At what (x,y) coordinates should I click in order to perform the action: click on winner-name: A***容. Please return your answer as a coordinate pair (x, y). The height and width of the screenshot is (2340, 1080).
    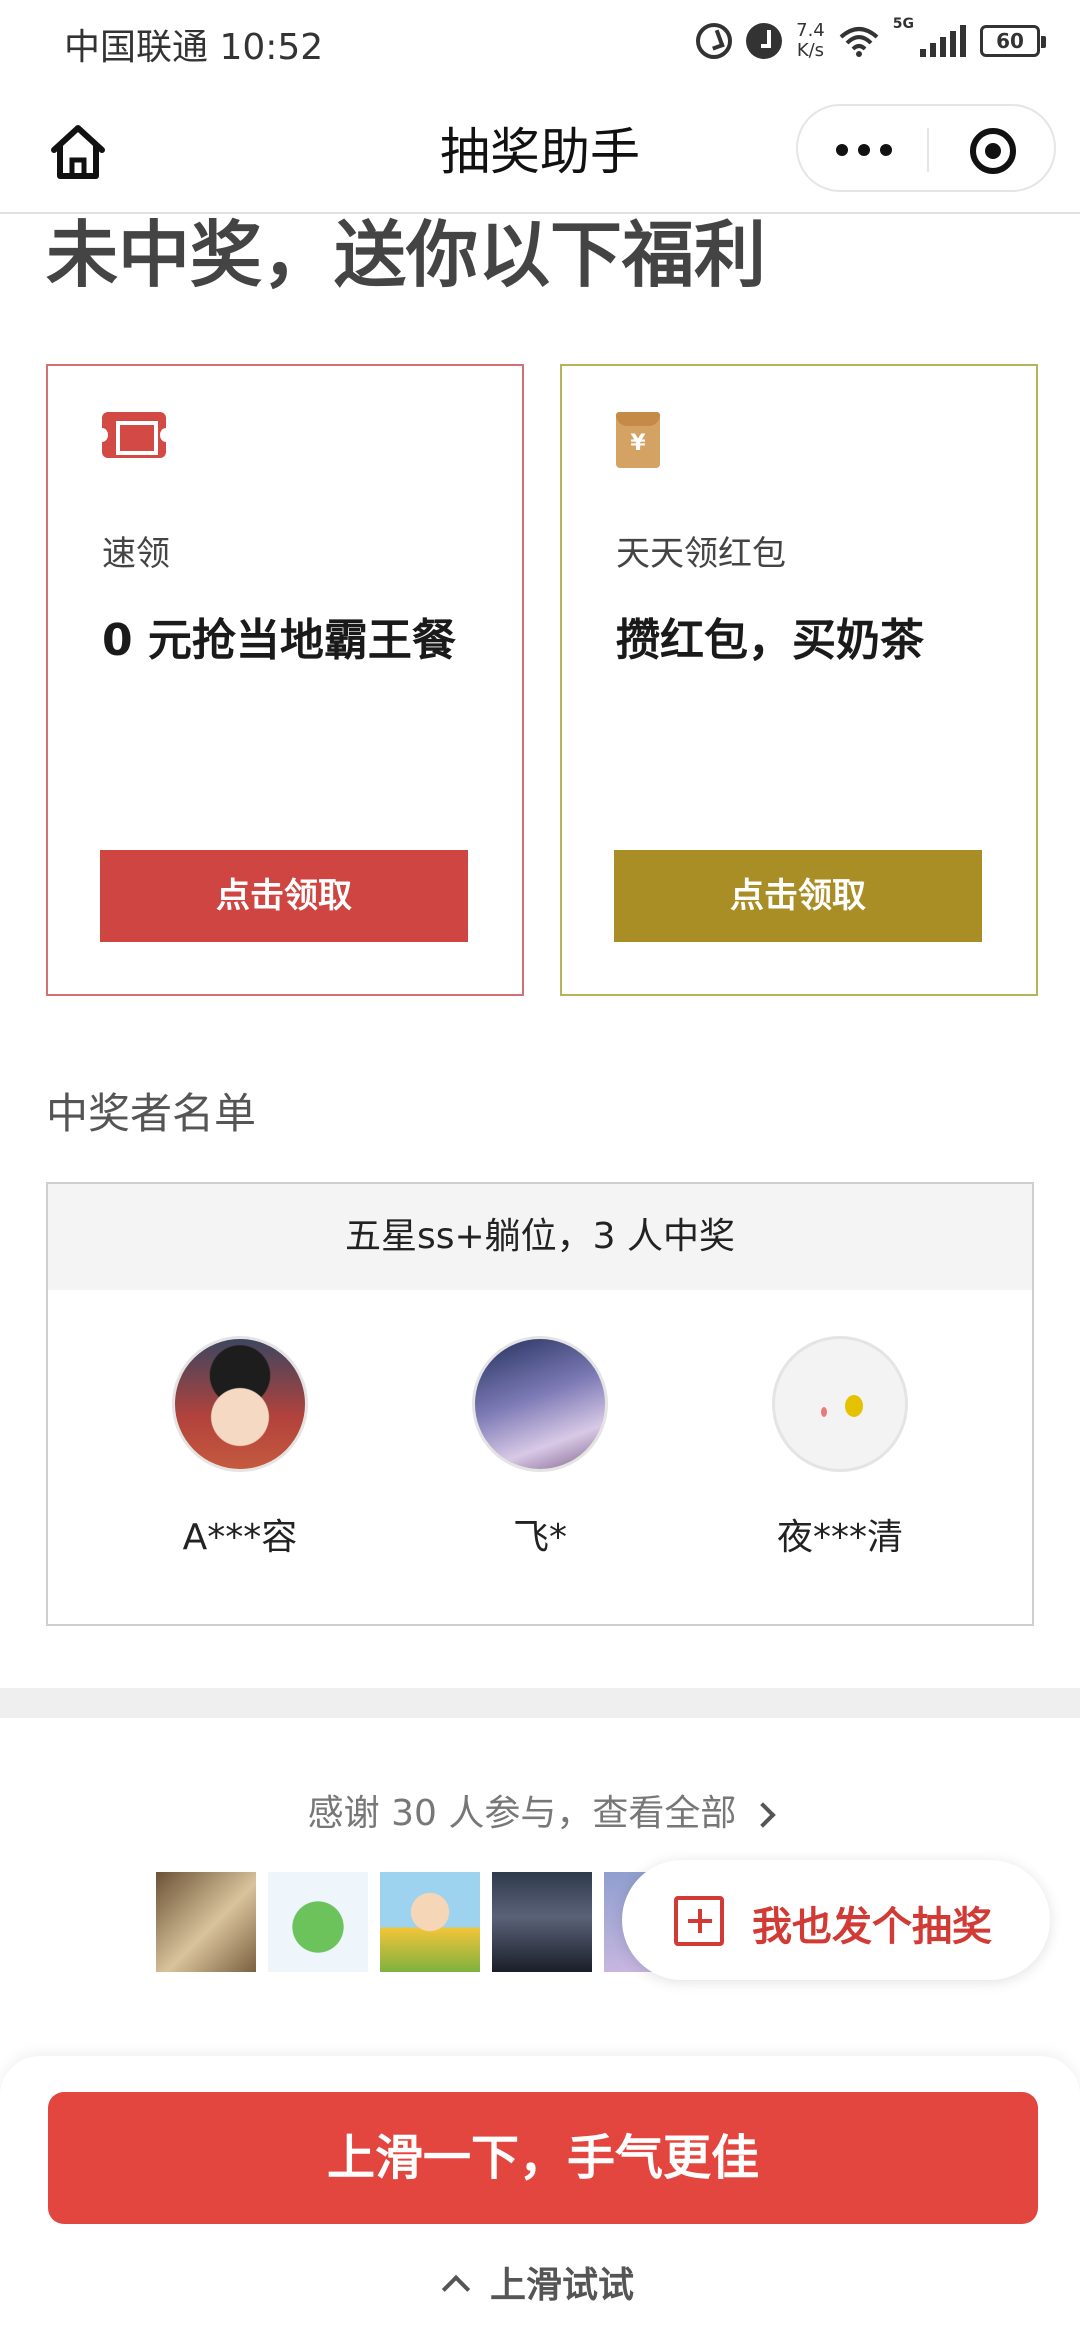
    Looking at the image, I should click on (240, 1537).